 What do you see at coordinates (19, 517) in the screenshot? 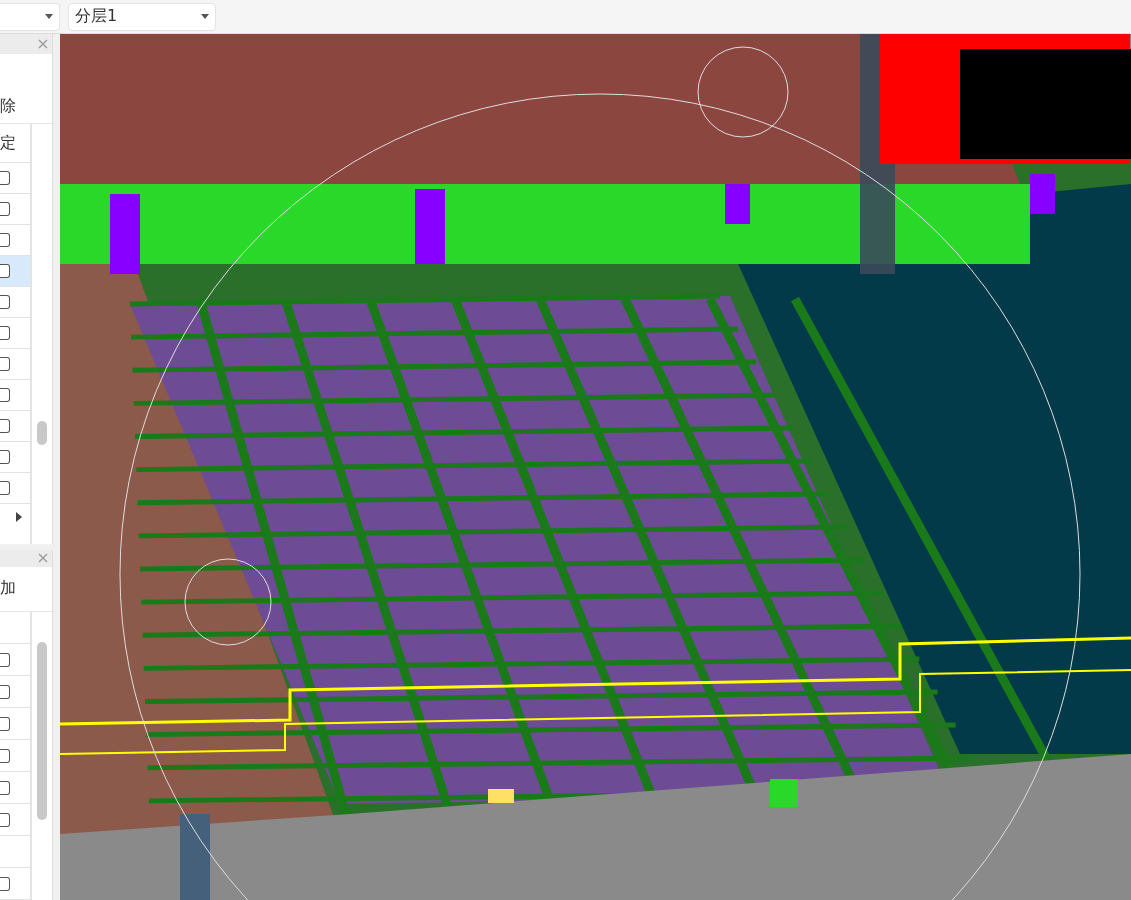
I see `scroll-right-icon` at bounding box center [19, 517].